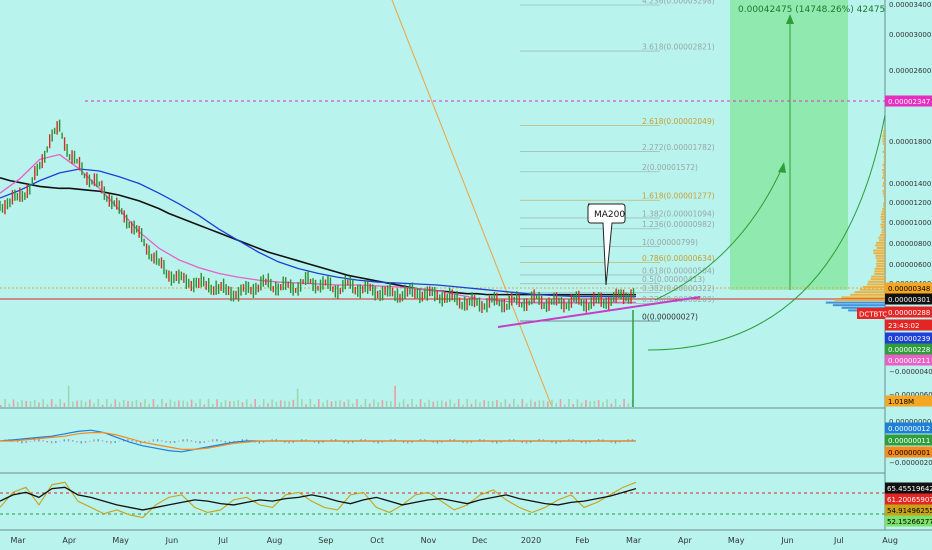  Describe the element at coordinates (670, 317) in the screenshot. I see `fib-level-label: 0(0.00000027)` at that location.